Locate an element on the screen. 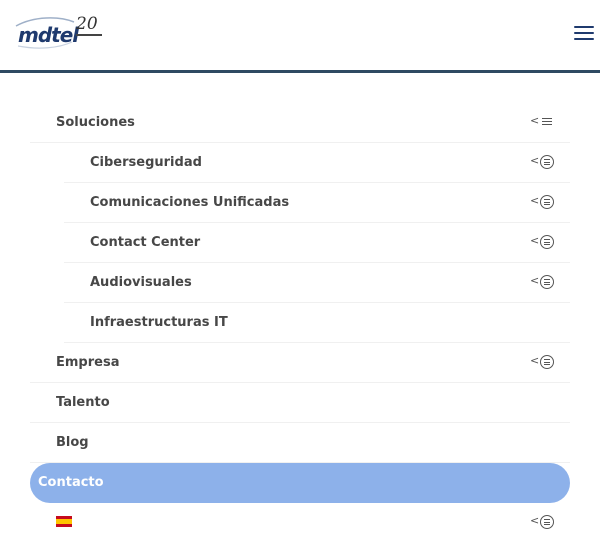 The image size is (600, 541). menu-item-audiovisuales: Audiovisuales < is located at coordinates (317, 283).